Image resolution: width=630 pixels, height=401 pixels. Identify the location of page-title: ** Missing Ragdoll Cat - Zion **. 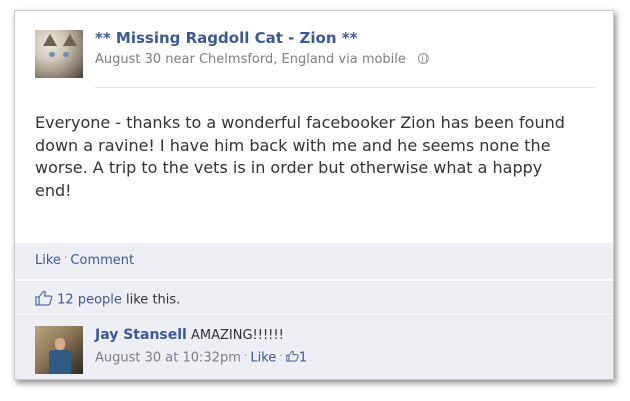
(226, 38).